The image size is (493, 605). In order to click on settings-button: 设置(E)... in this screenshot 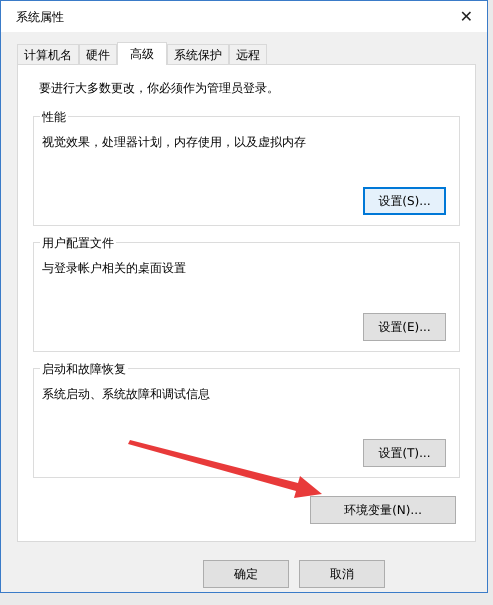, I will do `click(404, 327)`.